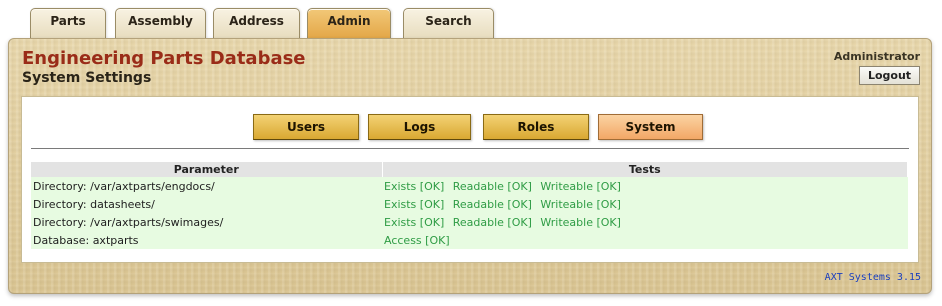 The image size is (942, 306). I want to click on page-title: System Settings, so click(87, 78).